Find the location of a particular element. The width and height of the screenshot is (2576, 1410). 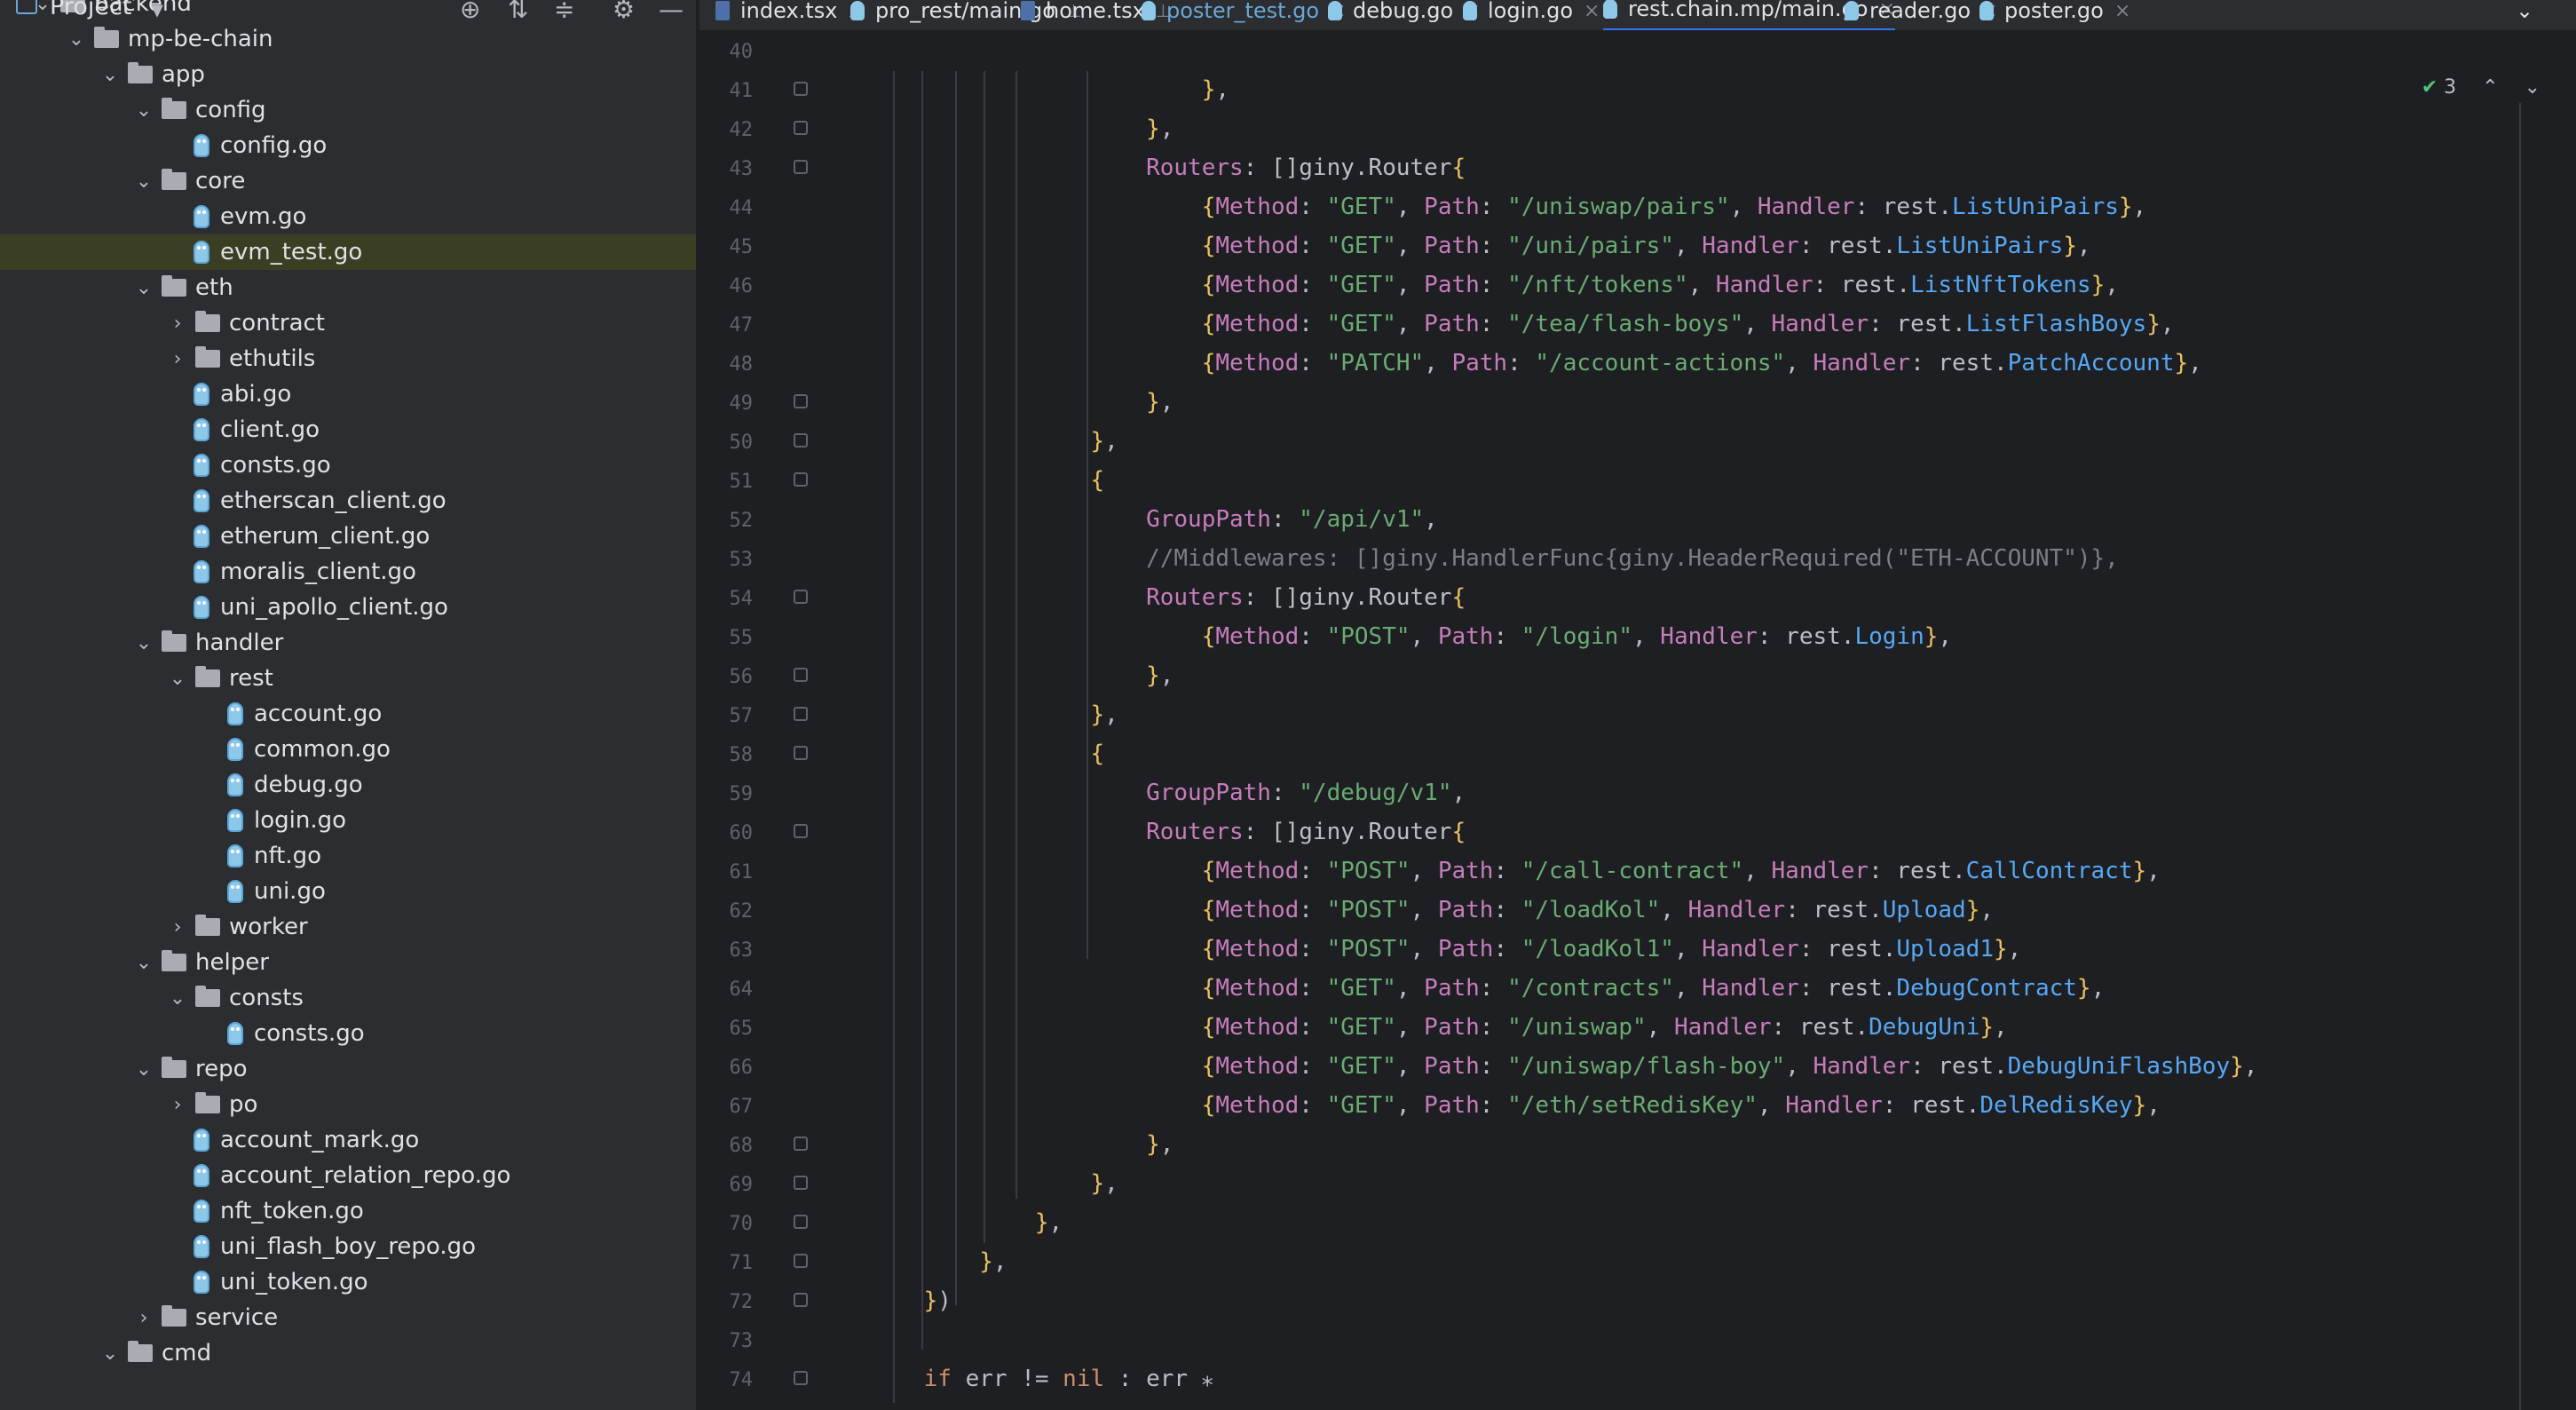

tree-file: moralis_client.go is located at coordinates (348, 572).